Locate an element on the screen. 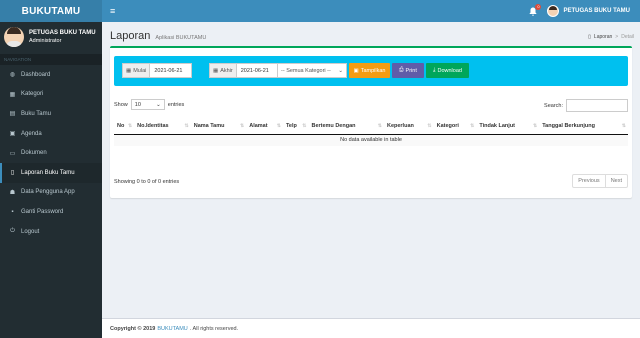 The width and height of the screenshot is (640, 338). sidebar-item-label: Dokumen is located at coordinates (34, 153).